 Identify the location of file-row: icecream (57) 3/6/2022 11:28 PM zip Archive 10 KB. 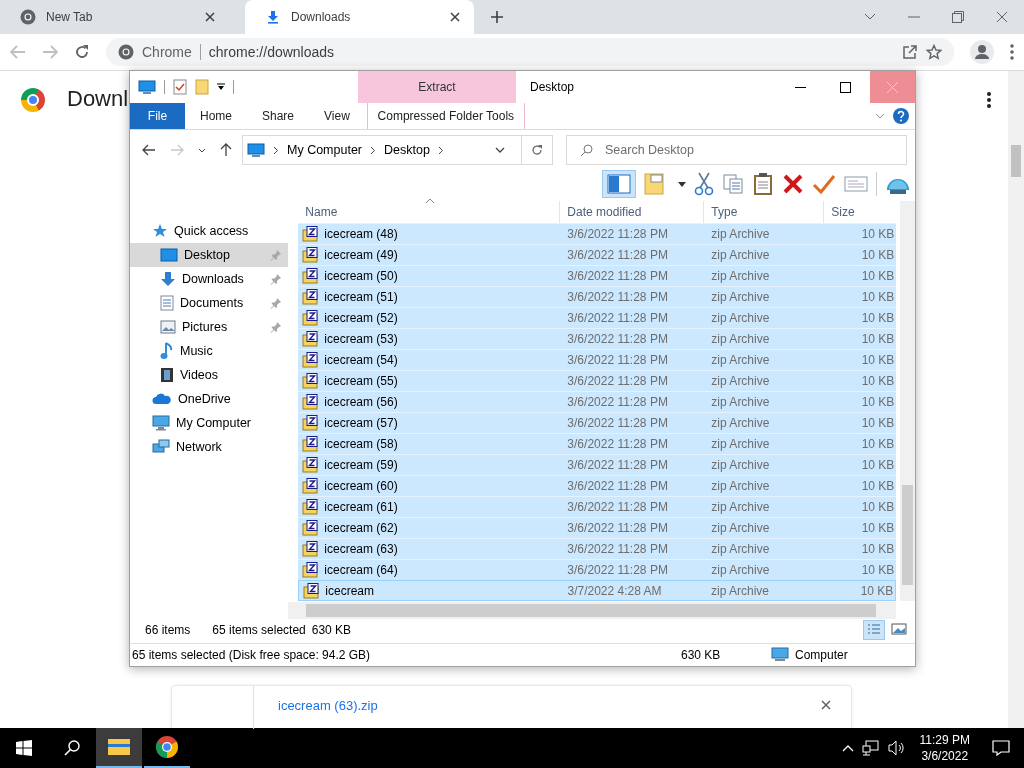
(597, 422).